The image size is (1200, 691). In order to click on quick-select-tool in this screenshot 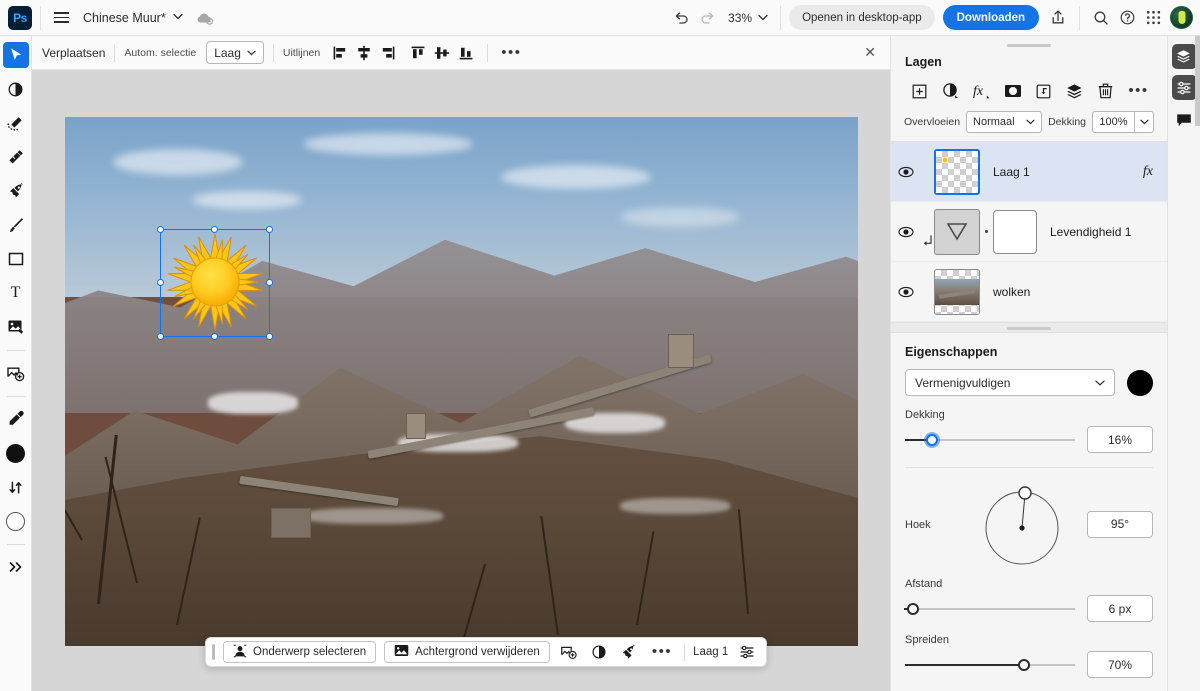, I will do `click(16, 123)`.